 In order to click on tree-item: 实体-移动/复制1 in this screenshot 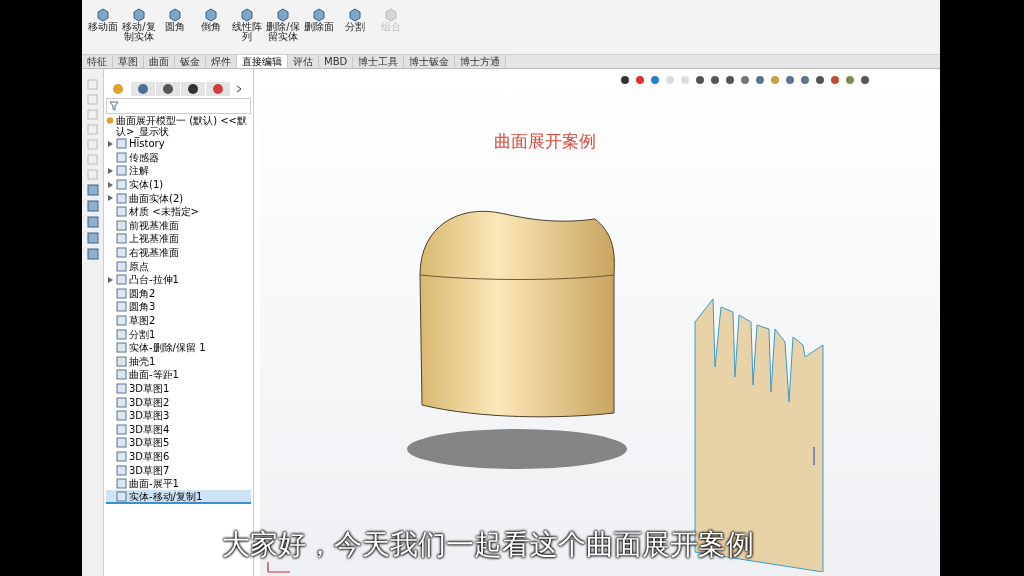, I will do `click(178, 497)`.